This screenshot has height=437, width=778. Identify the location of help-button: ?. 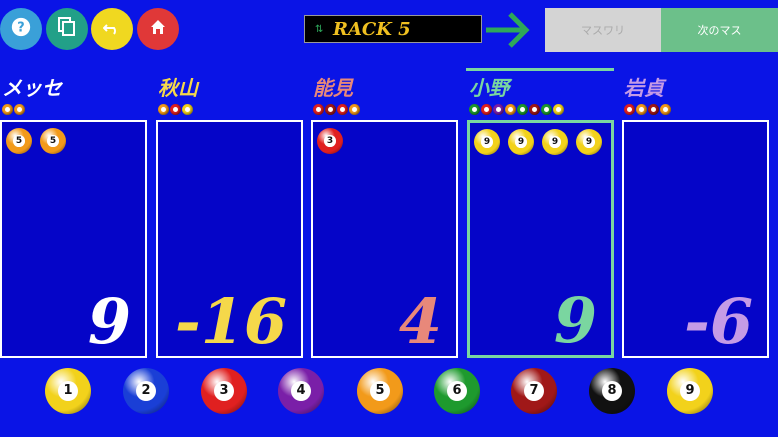
(21, 29).